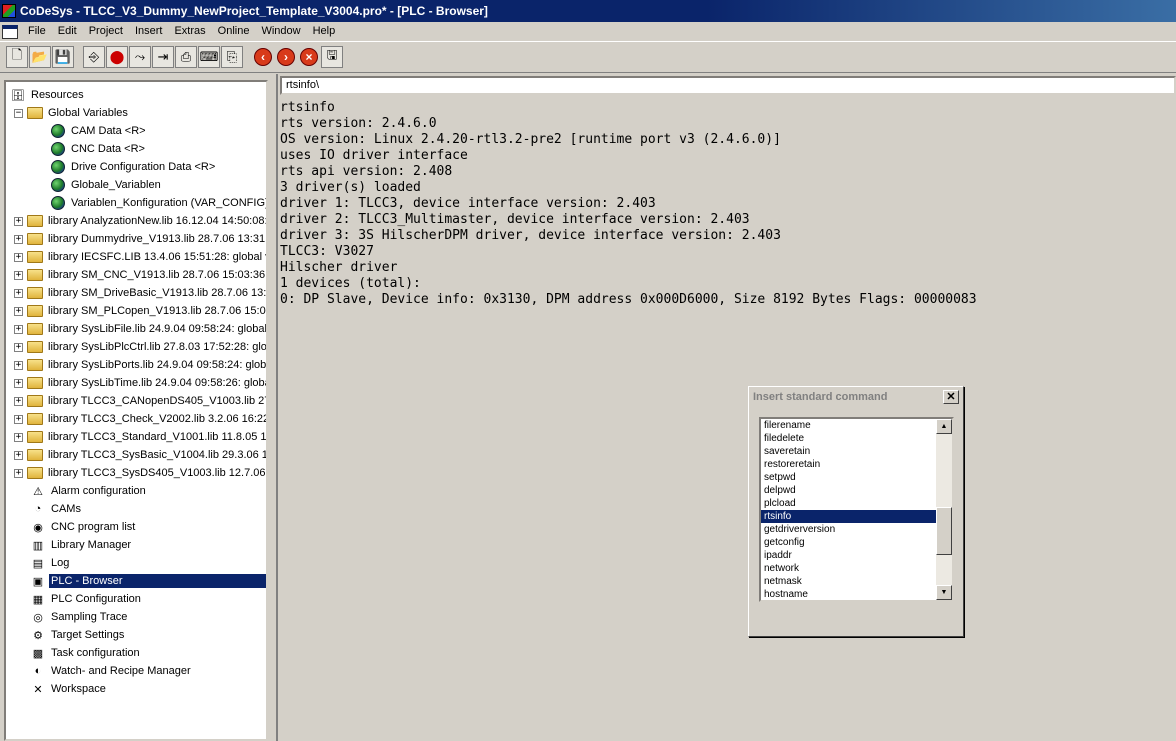 The width and height of the screenshot is (1176, 741). I want to click on tree-item-resource: ▦ PLC Configuration, so click(86, 599).